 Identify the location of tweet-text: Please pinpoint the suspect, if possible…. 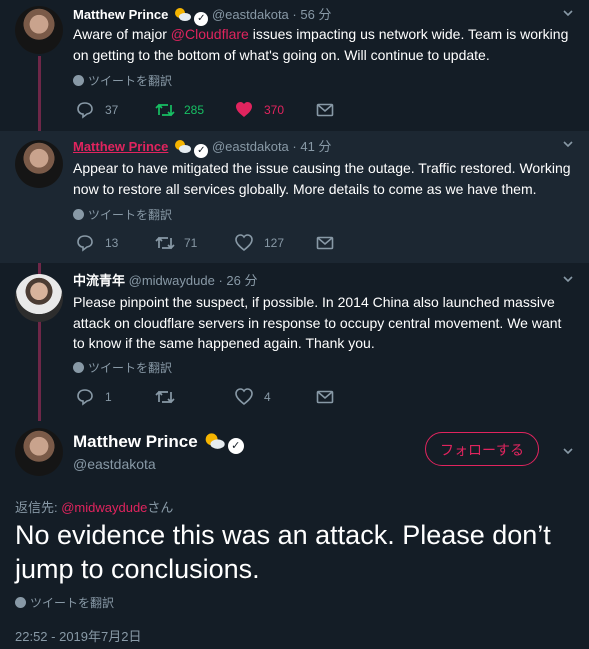
(317, 322).